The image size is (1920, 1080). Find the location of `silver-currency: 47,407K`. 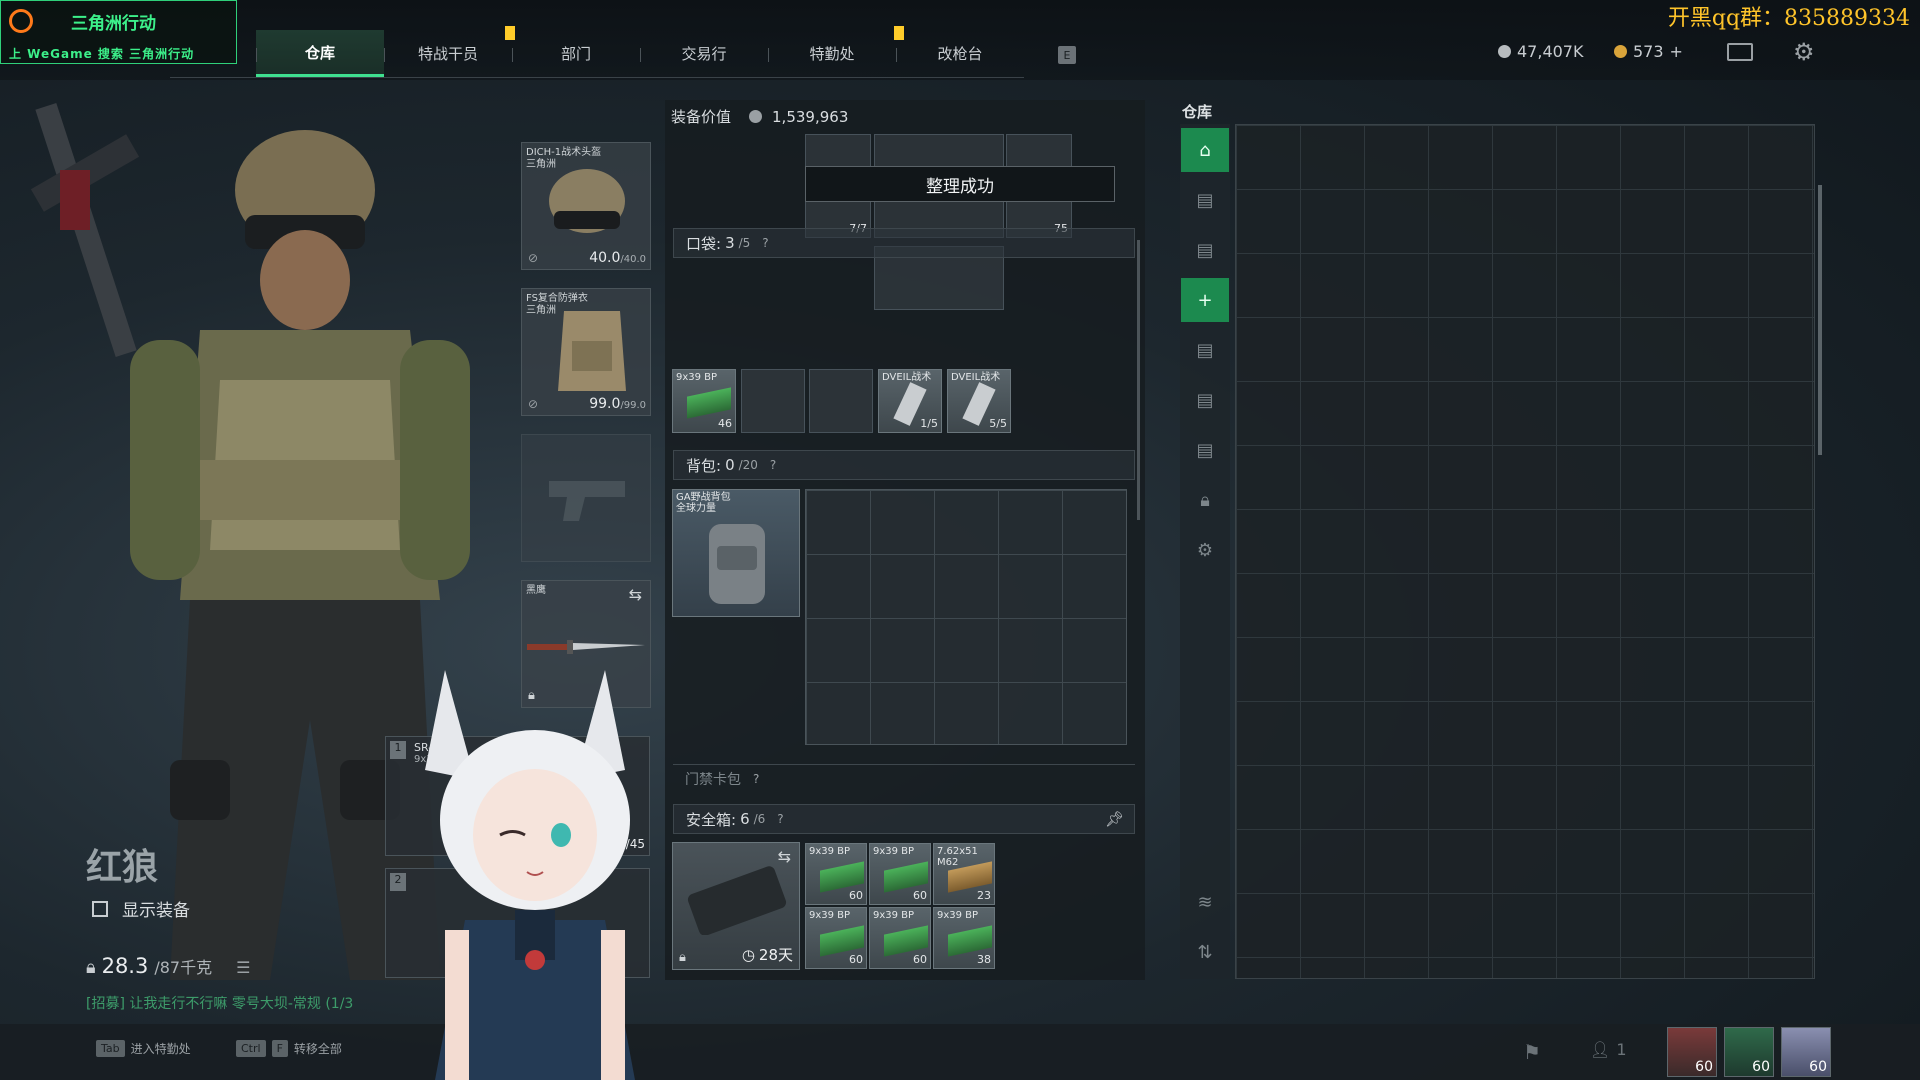

silver-currency: 47,407K is located at coordinates (1540, 51).